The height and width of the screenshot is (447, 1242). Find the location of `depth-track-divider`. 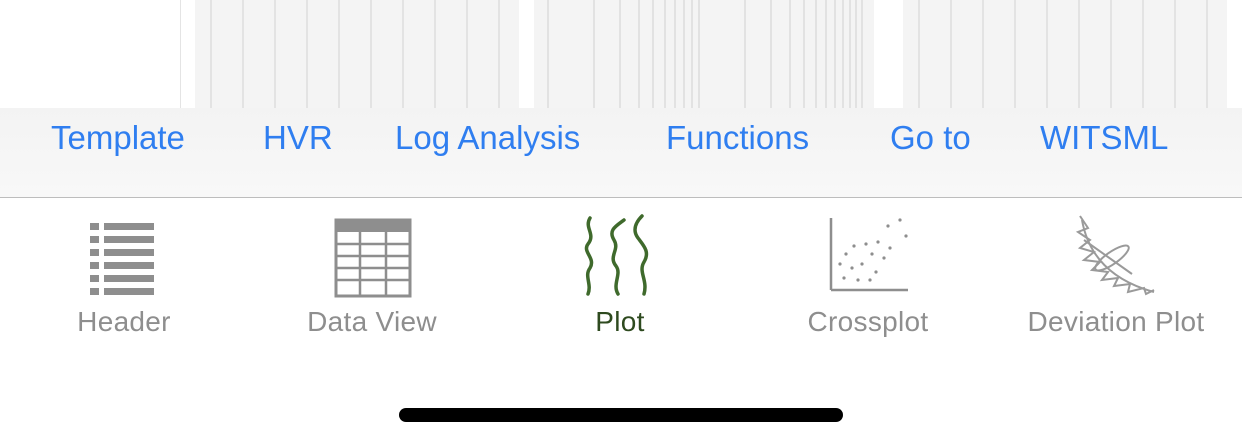

depth-track-divider is located at coordinates (180, 54).